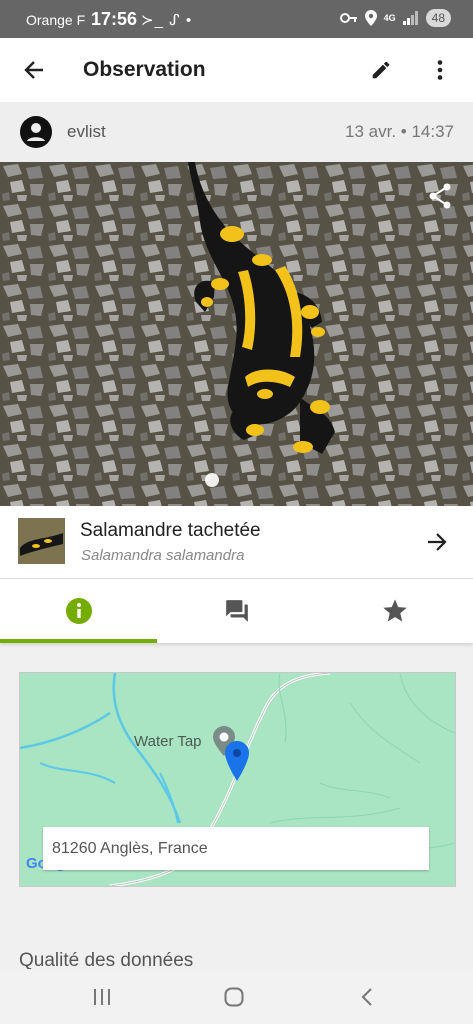 This screenshot has width=473, height=1024. I want to click on taxon-open-button, so click(437, 542).